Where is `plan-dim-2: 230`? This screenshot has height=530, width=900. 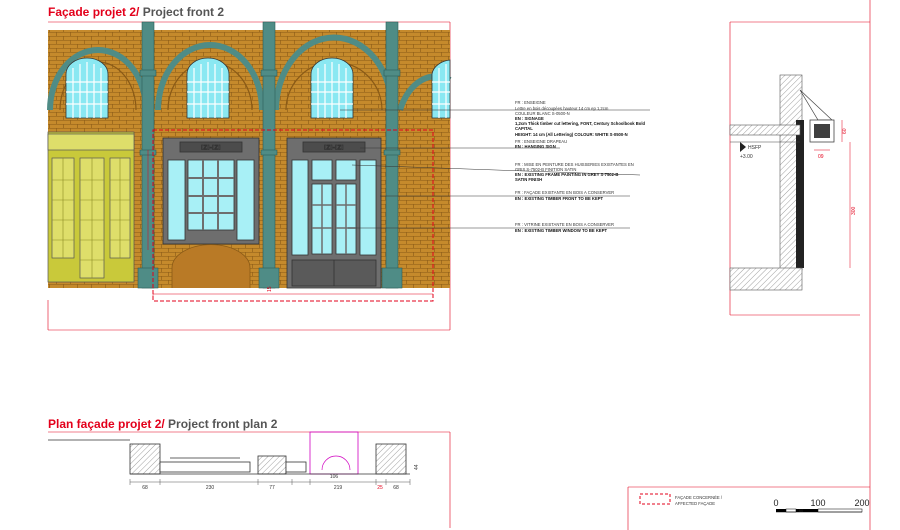 plan-dim-2: 230 is located at coordinates (210, 488).